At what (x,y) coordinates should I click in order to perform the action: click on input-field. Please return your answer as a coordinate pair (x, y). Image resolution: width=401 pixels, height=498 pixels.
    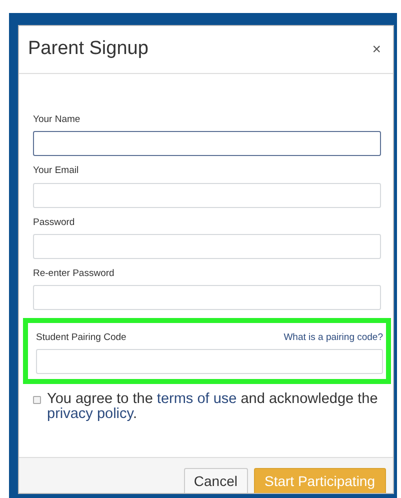
    Looking at the image, I should click on (207, 143).